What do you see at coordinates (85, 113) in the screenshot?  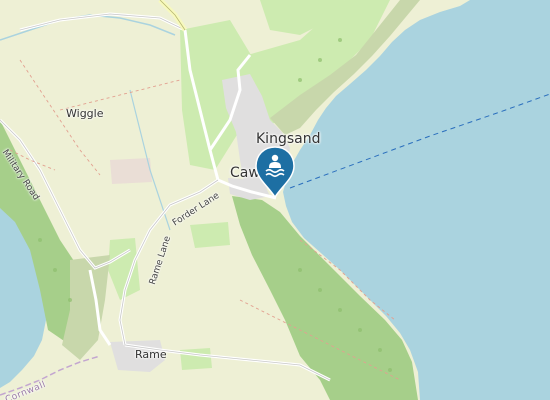 I see `wiggle-label: Wiggle` at bounding box center [85, 113].